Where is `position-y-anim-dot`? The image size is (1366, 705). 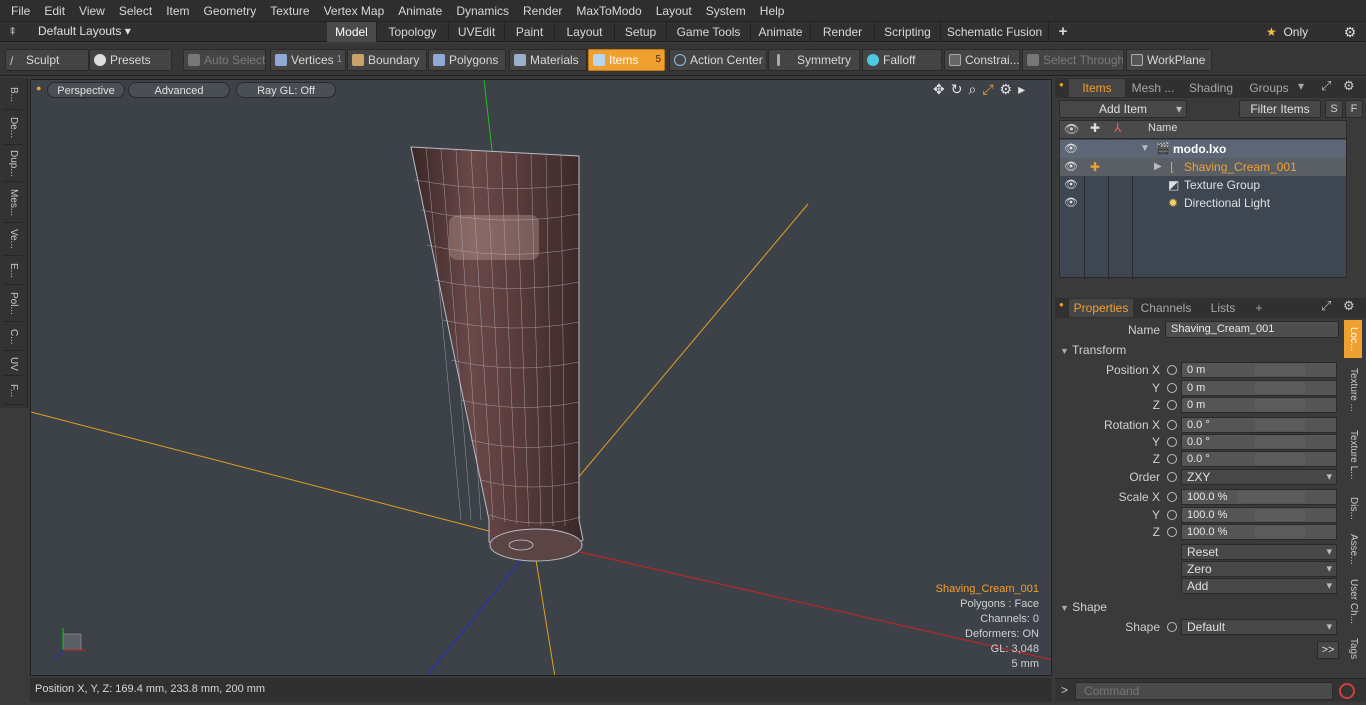 position-y-anim-dot is located at coordinates (1172, 388).